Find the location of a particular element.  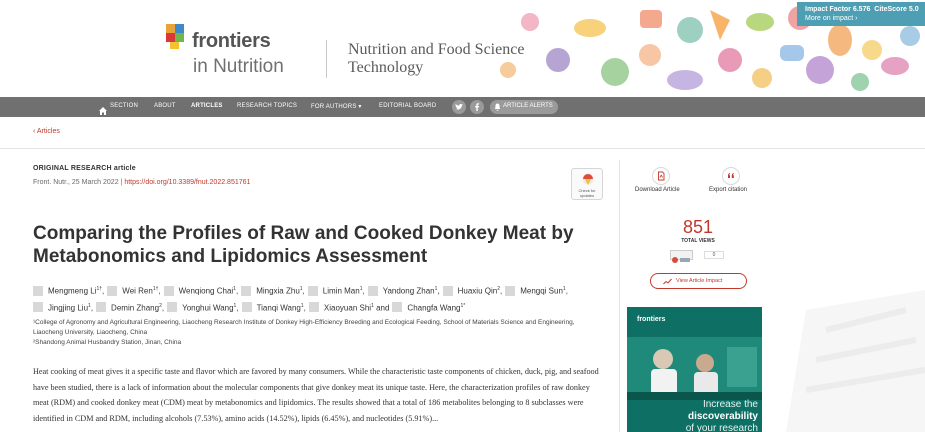

total-views-count: 851 is located at coordinates (698, 227).